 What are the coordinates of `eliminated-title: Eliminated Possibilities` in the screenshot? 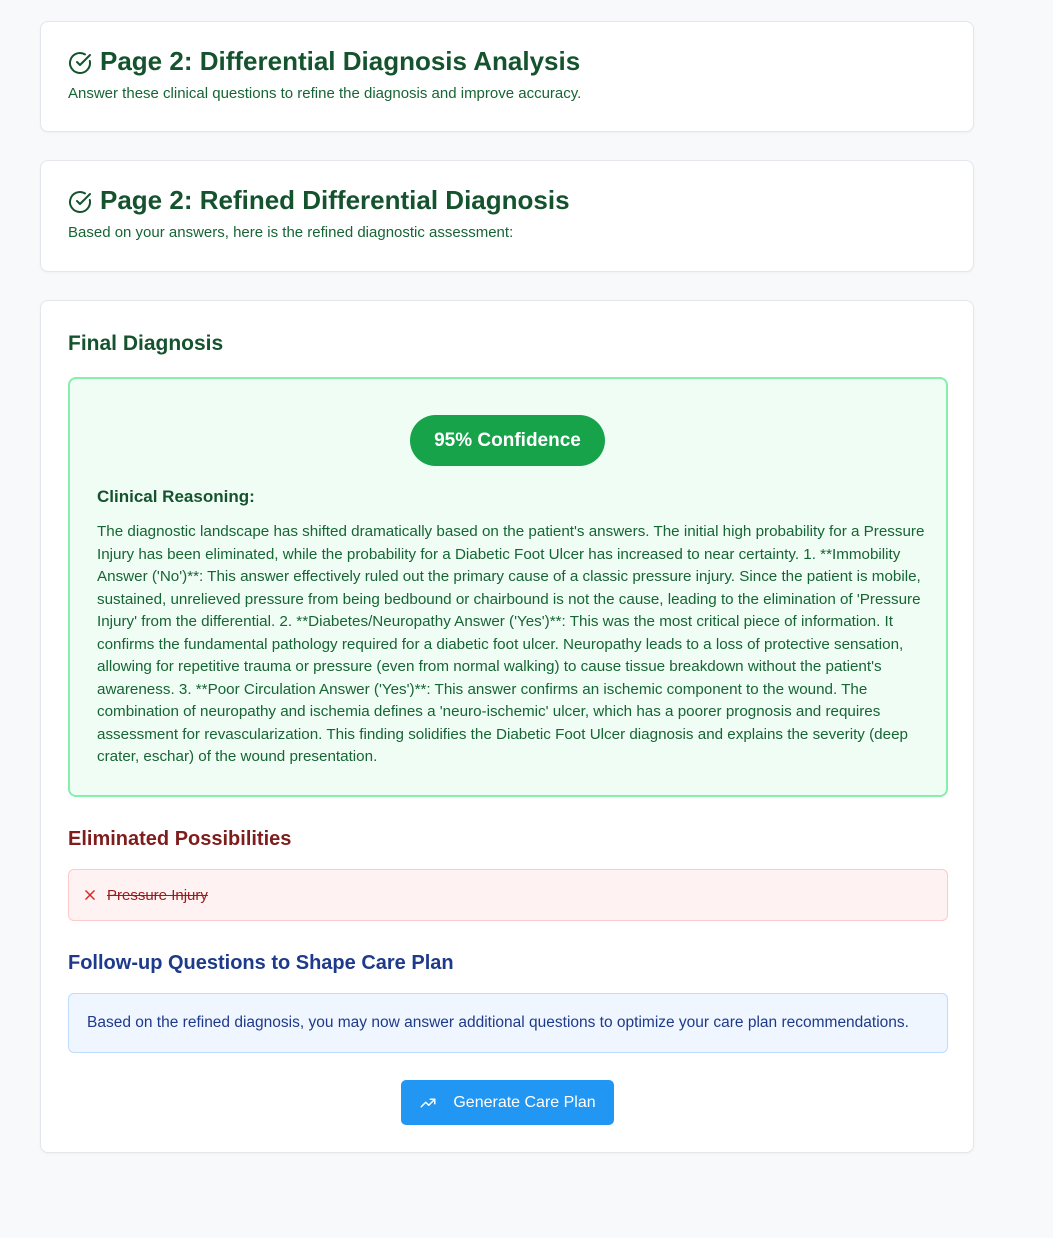 It's located at (180, 839).